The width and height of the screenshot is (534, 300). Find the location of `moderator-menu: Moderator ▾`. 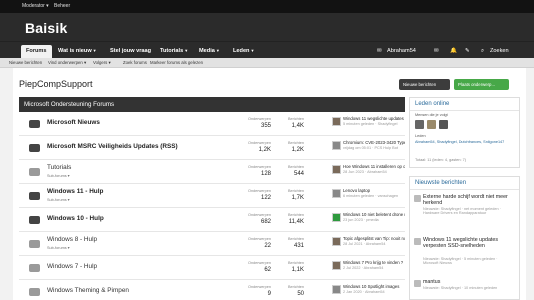

moderator-menu: Moderator ▾ is located at coordinates (35, 6).